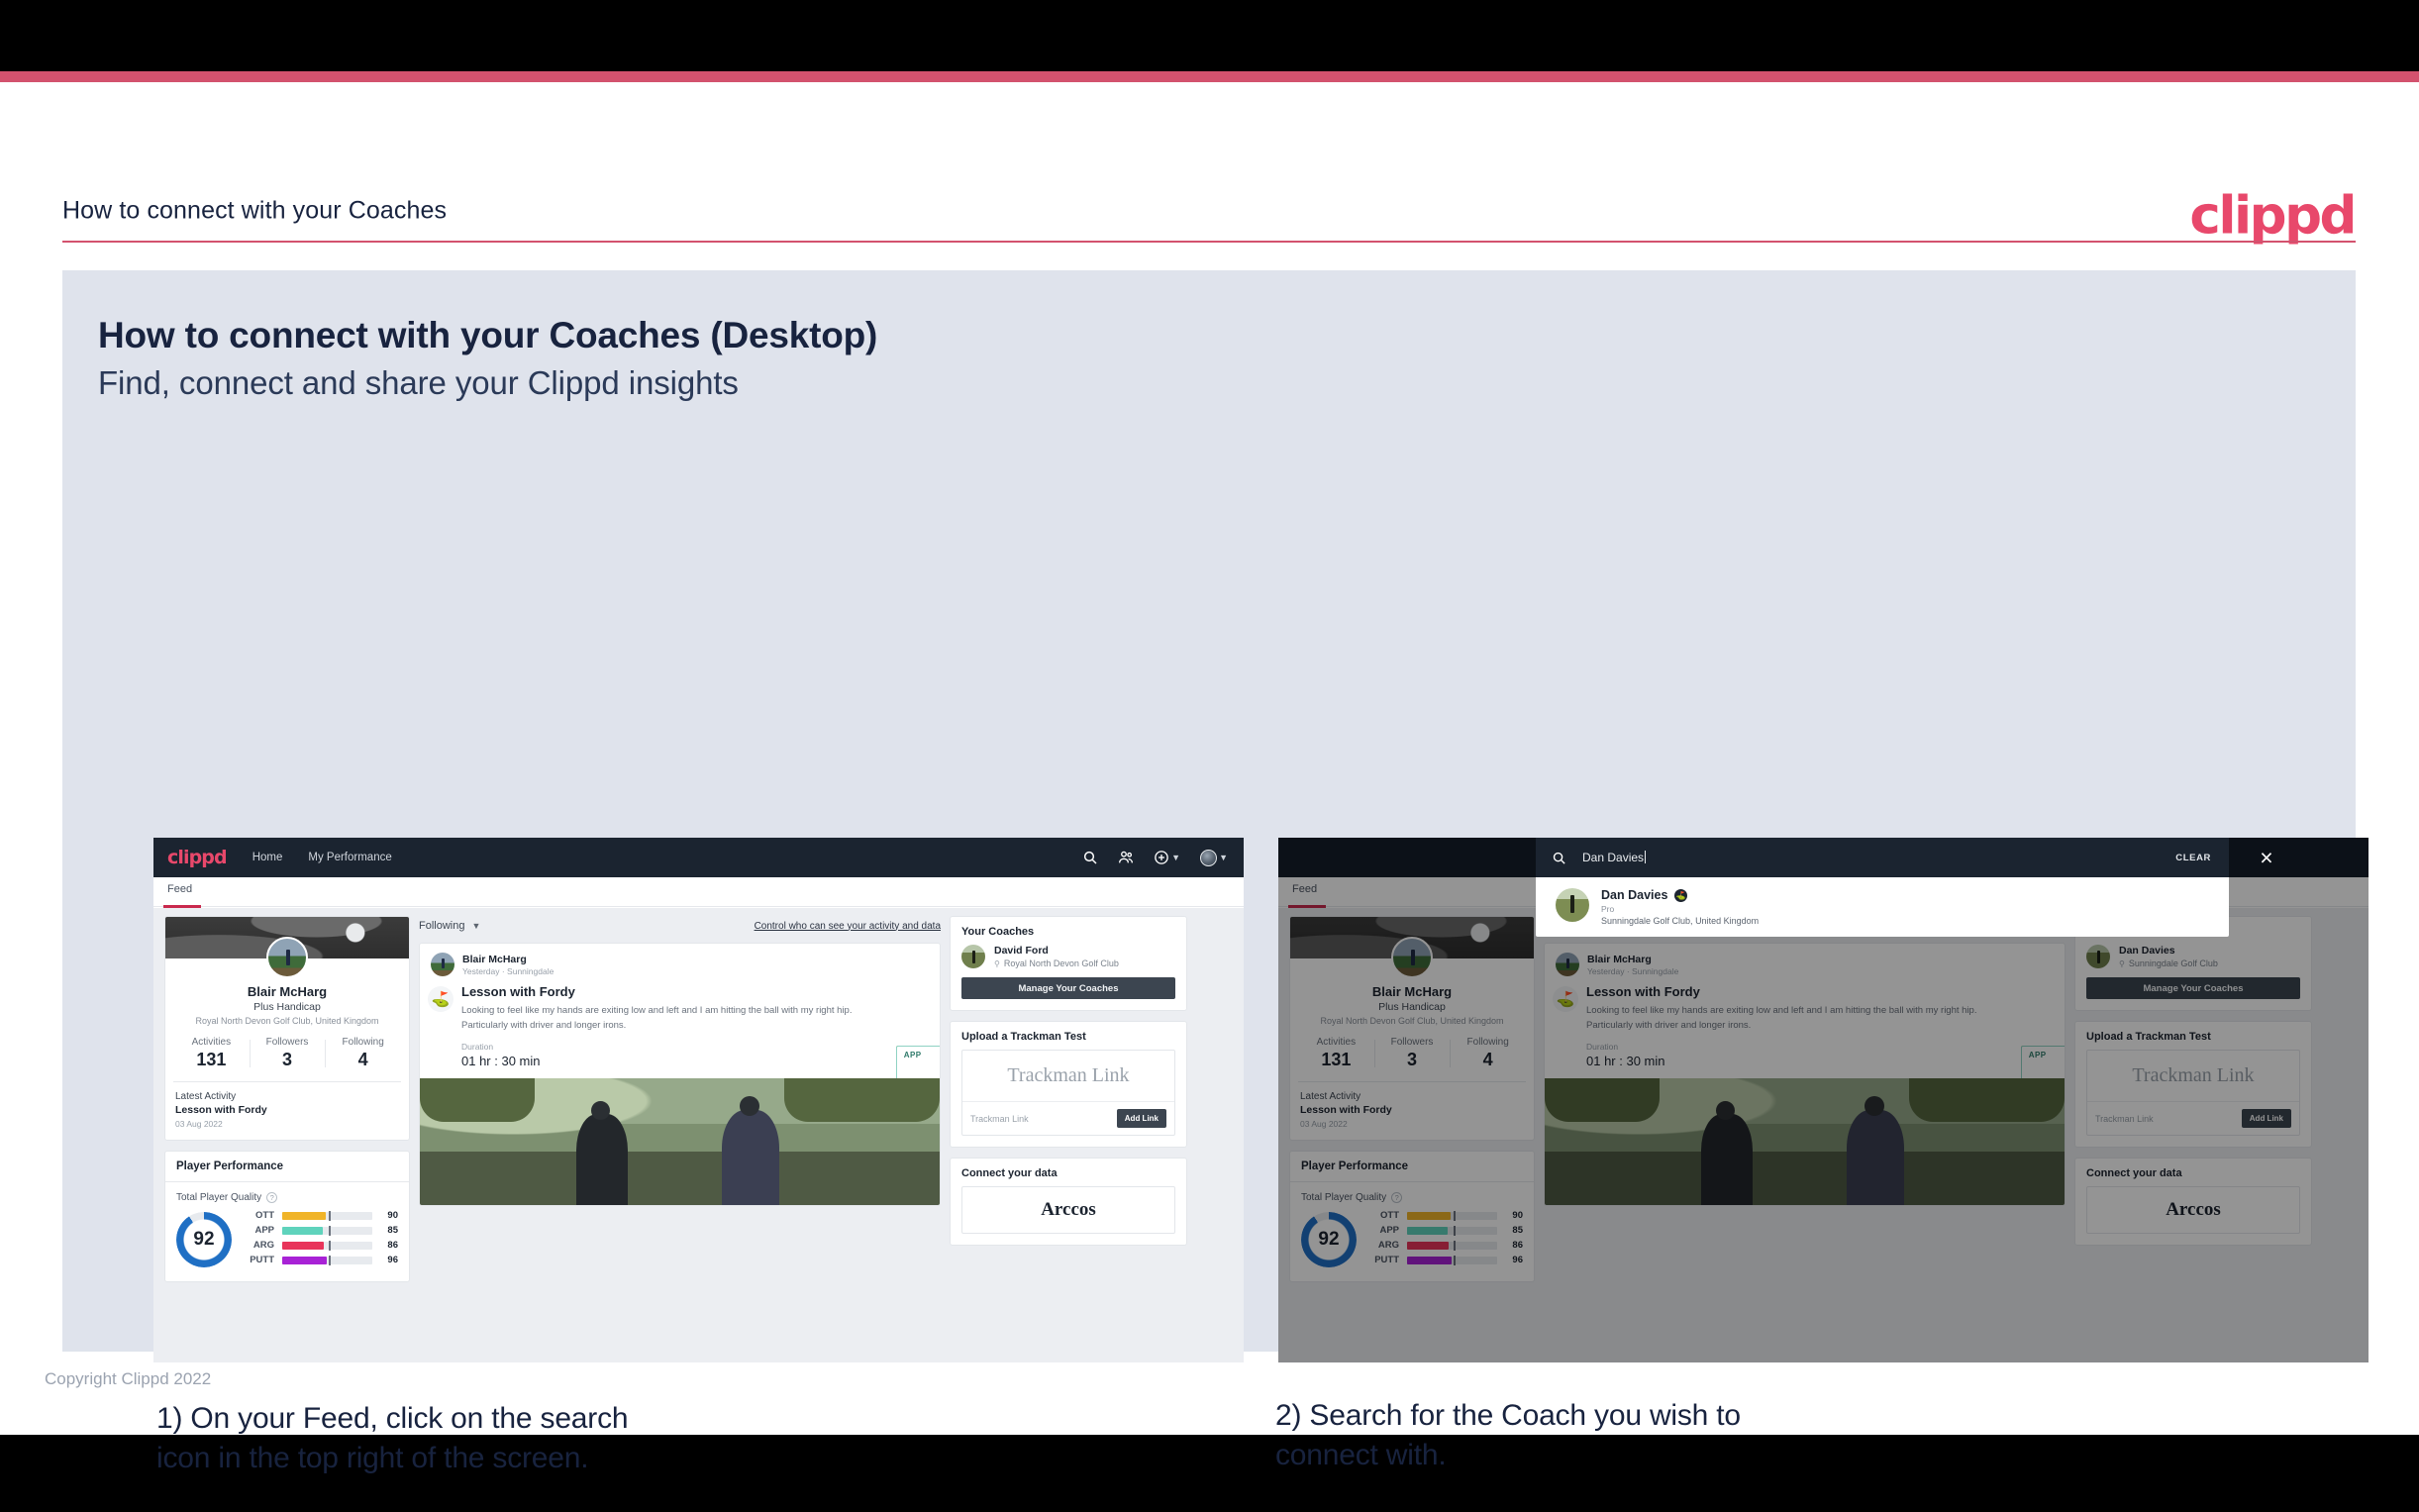  I want to click on post-author-name: Blair McHarg, so click(494, 959).